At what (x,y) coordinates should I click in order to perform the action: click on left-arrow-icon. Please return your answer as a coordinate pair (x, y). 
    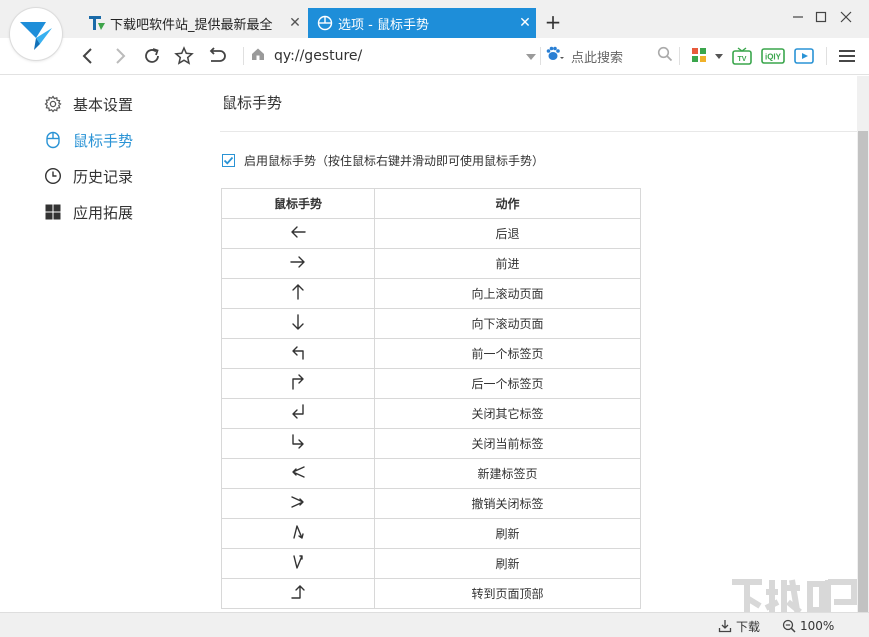
    Looking at the image, I should click on (298, 233).